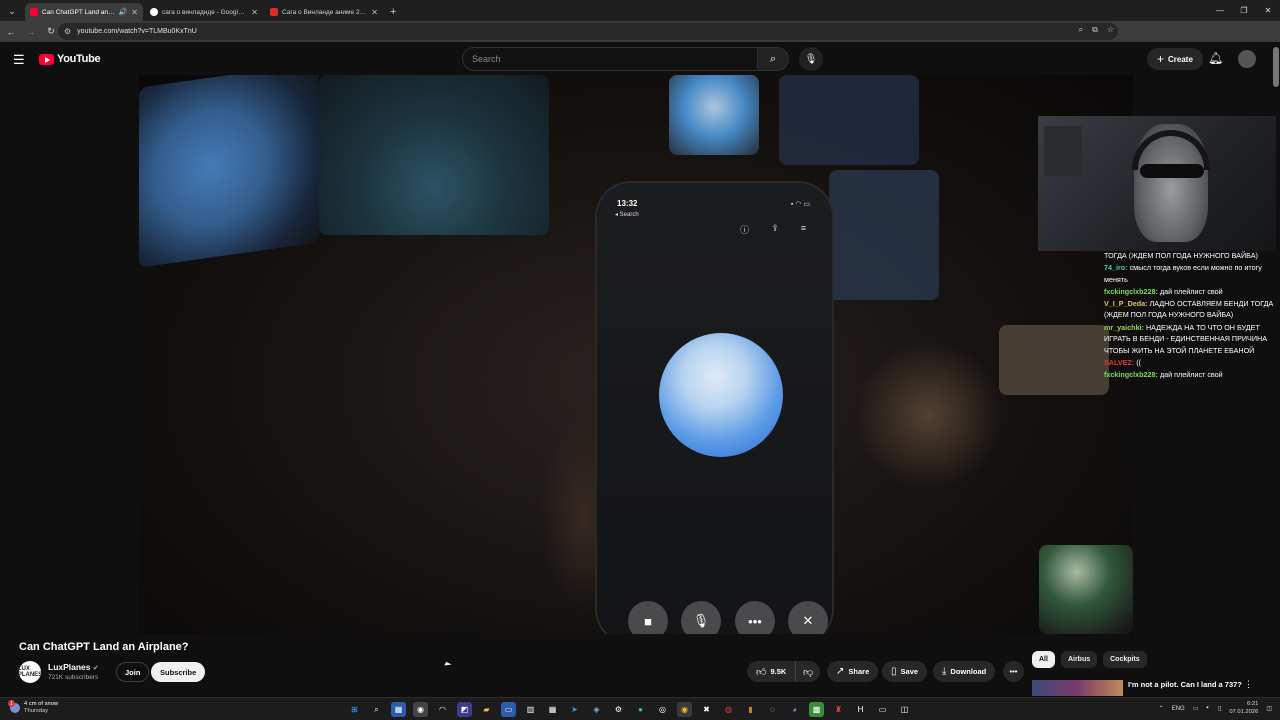  Describe the element at coordinates (137, 31) in the screenshot. I see `url-text: youtube.com/watch?v=TLMBu0KxTnU` at that location.